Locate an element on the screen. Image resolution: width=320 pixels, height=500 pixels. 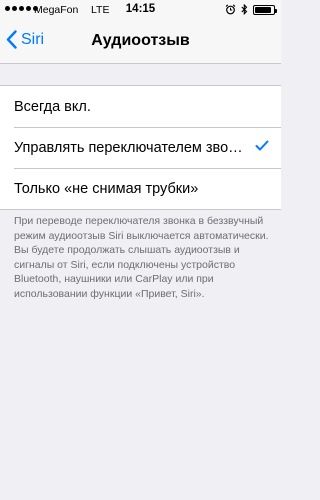
option-ring-switch: Управлять переключателем звонка is located at coordinates (140, 147).